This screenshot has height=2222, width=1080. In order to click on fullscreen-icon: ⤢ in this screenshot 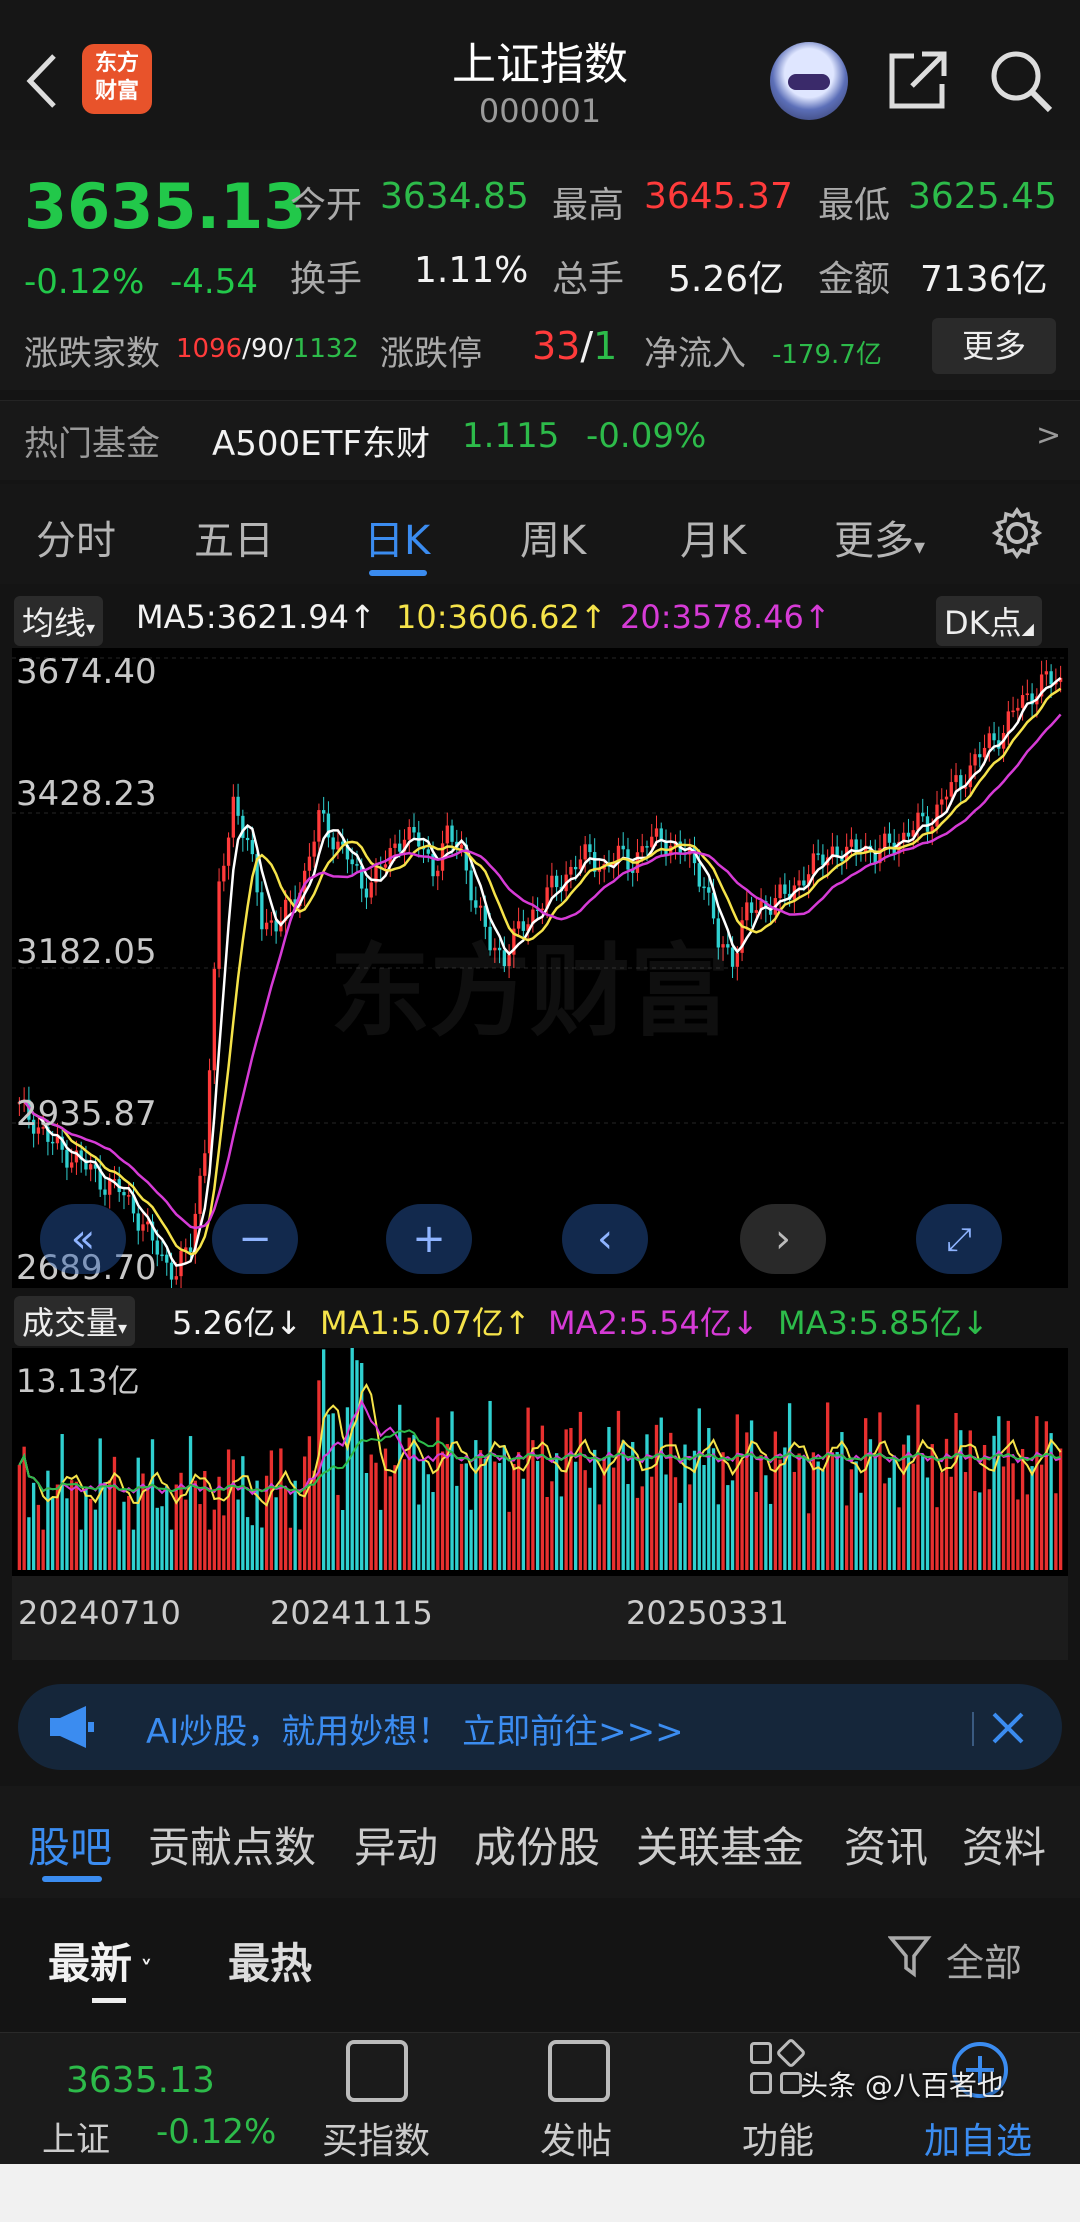, I will do `click(959, 1239)`.